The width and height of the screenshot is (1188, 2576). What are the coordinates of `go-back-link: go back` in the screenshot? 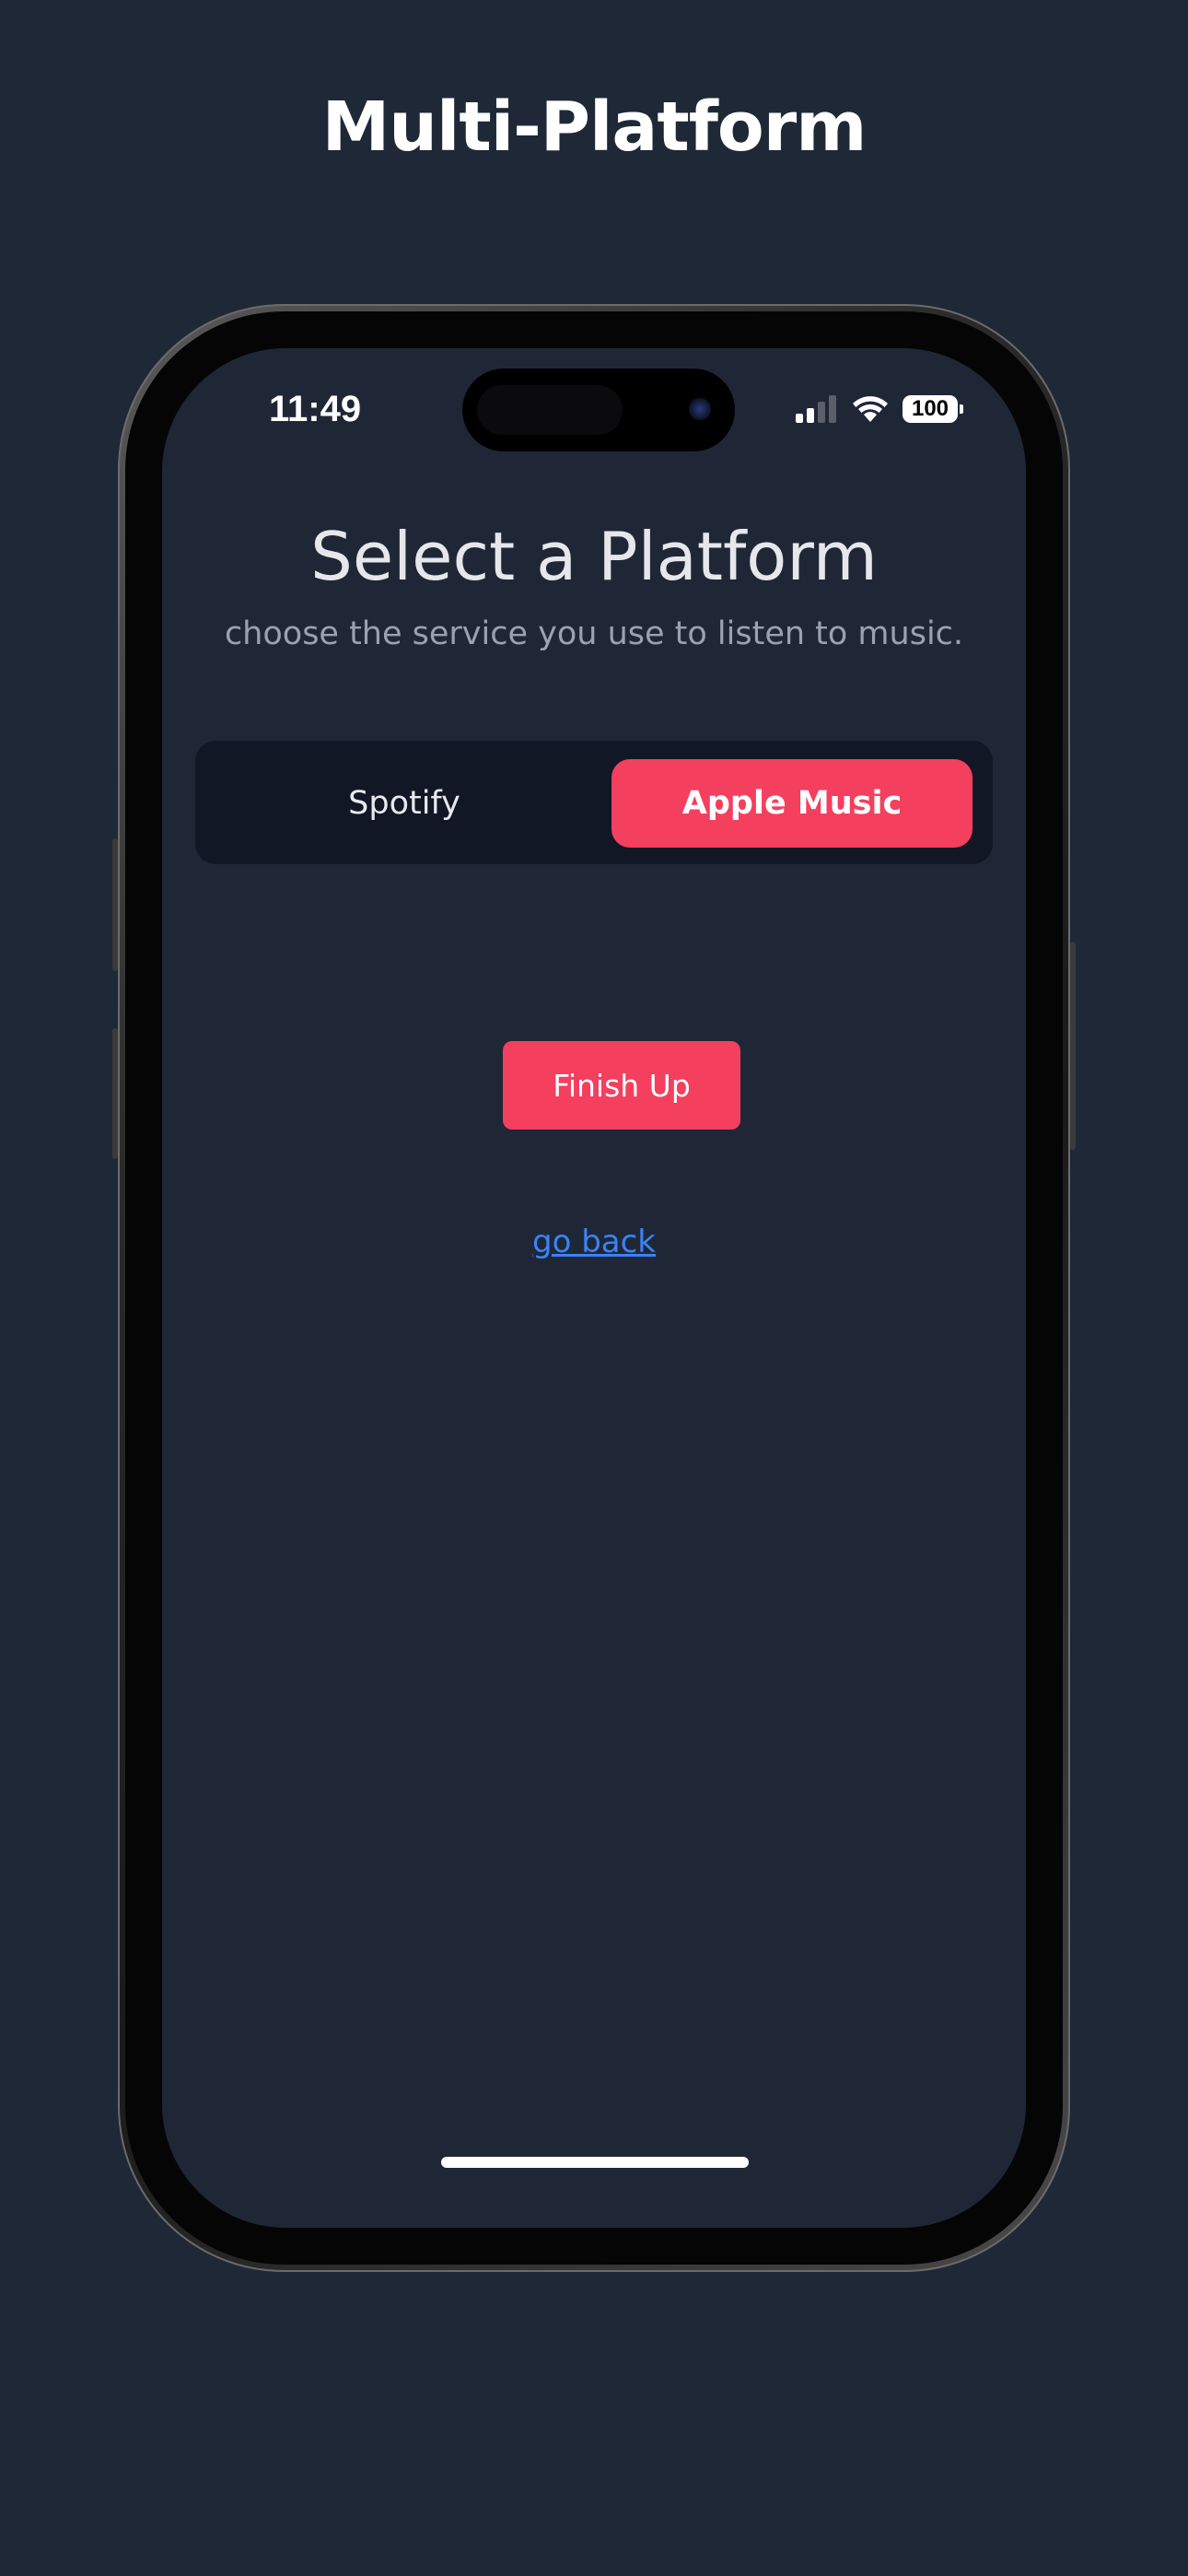 It's located at (594, 1242).